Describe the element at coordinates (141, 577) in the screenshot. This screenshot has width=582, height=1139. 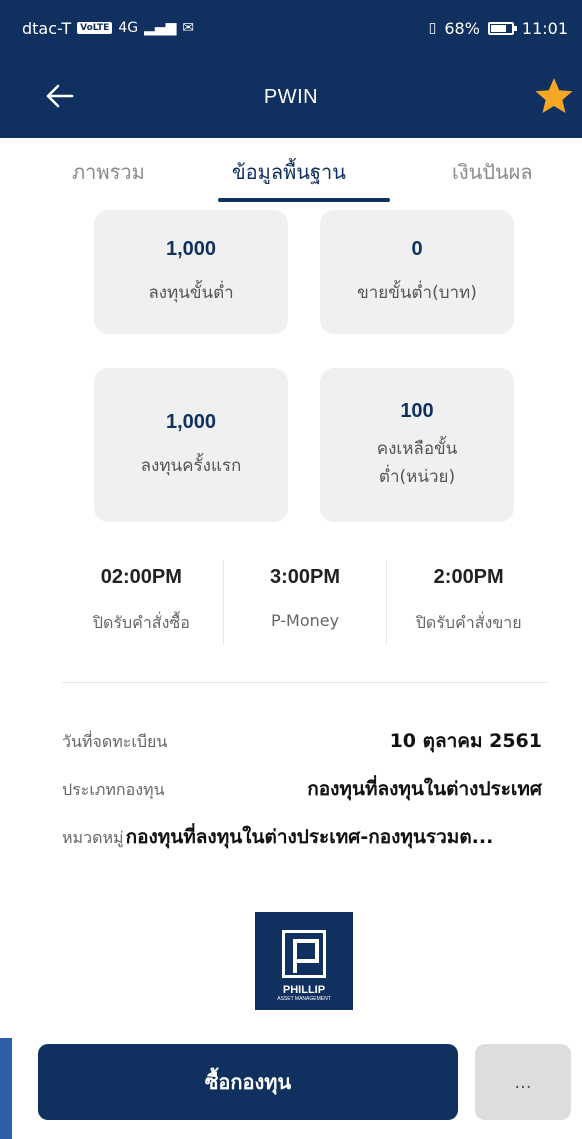
I see `buy-cutoff-time: 02:00PM` at that location.